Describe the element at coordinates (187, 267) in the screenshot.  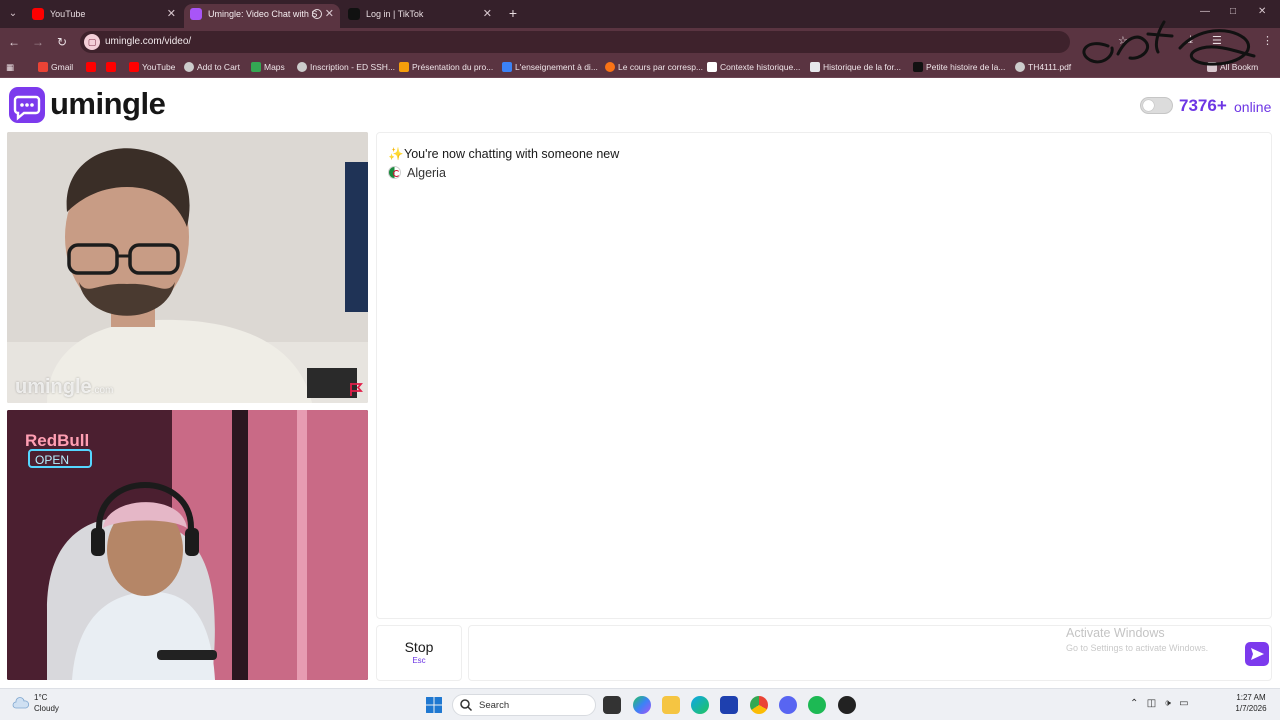
I see `stranger-video-image` at that location.